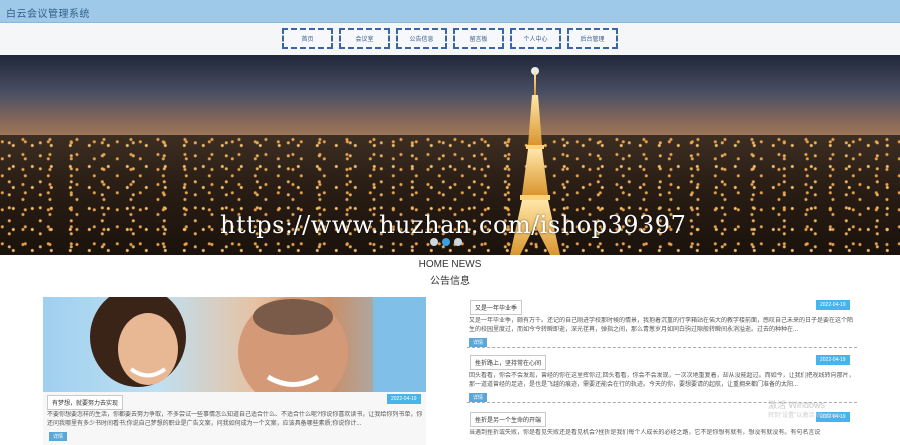 This screenshot has height=445, width=900. What do you see at coordinates (58, 436) in the screenshot?
I see `featured-news-detail-badge: 详情` at bounding box center [58, 436].